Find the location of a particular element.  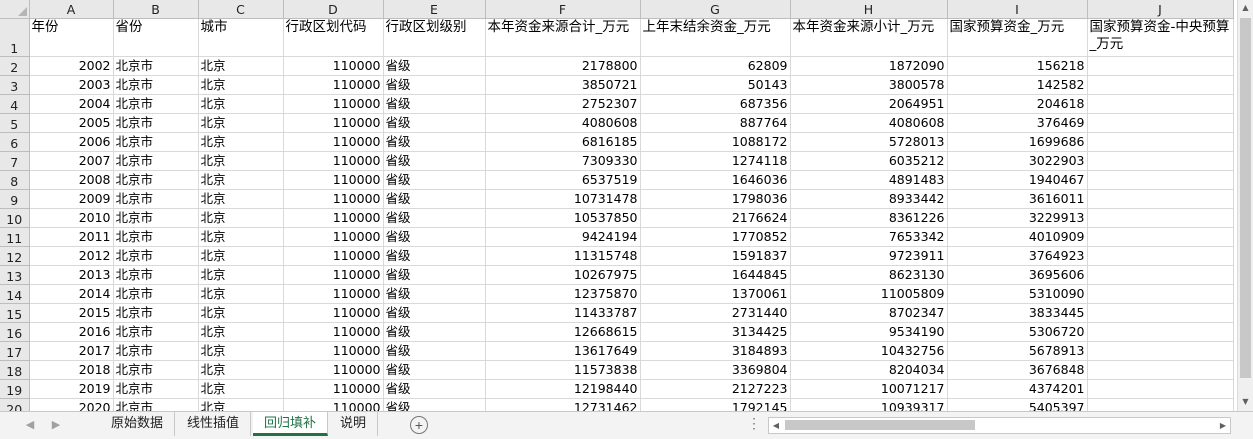

data-cell: 9534190 is located at coordinates (869, 332).